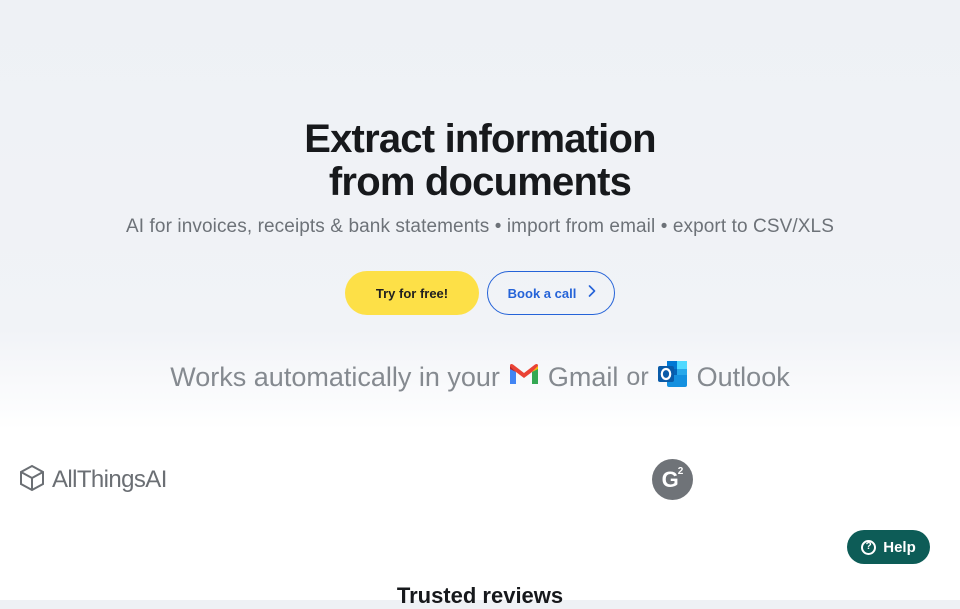  I want to click on hero-title-line-1: Extract information, so click(480, 139).